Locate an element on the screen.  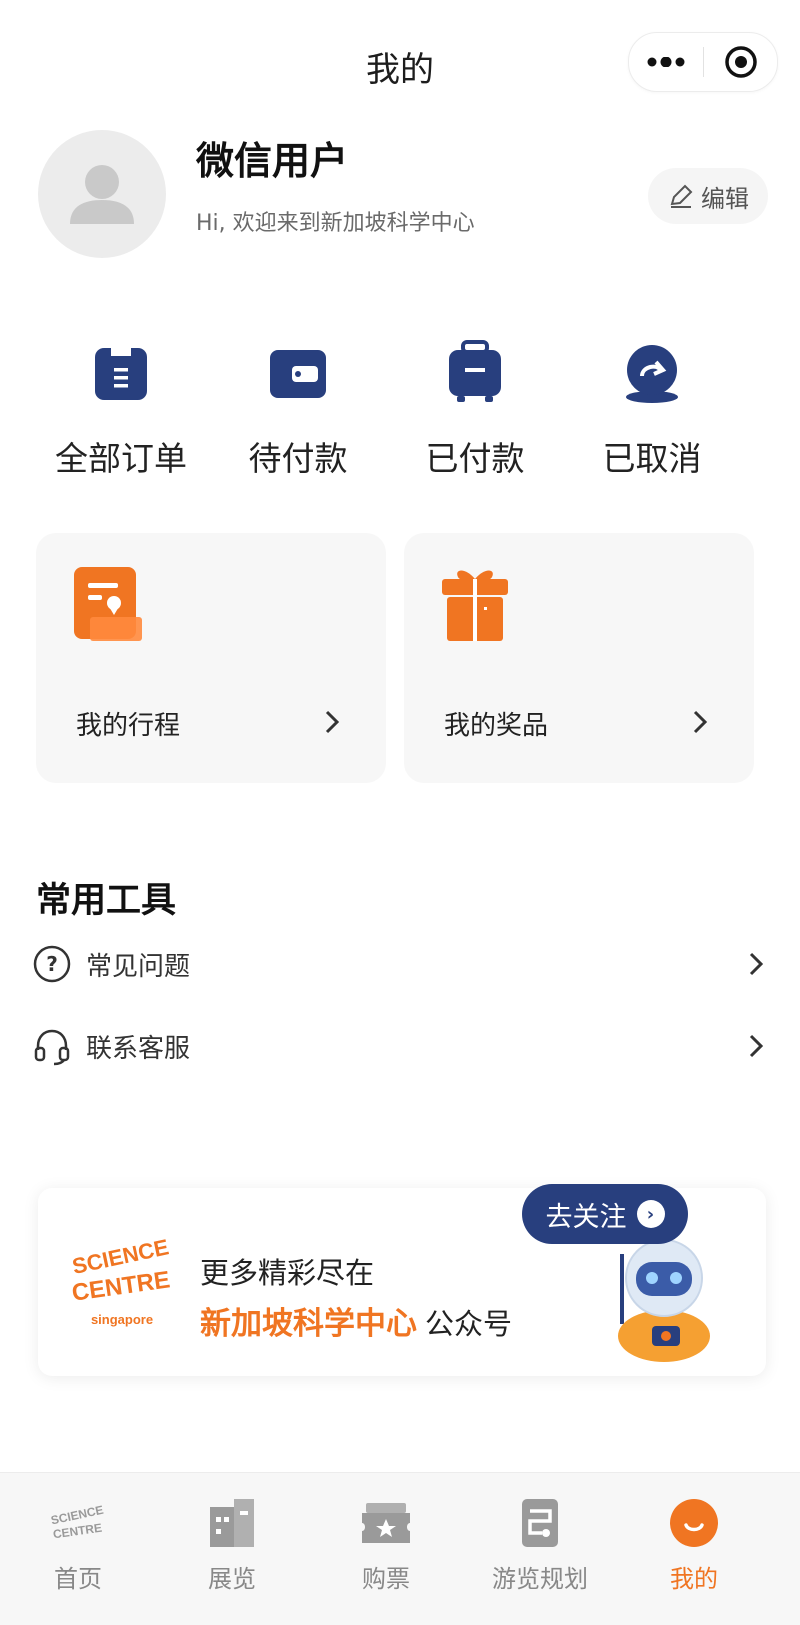
smile-face-icon is located at coordinates (694, 1523).